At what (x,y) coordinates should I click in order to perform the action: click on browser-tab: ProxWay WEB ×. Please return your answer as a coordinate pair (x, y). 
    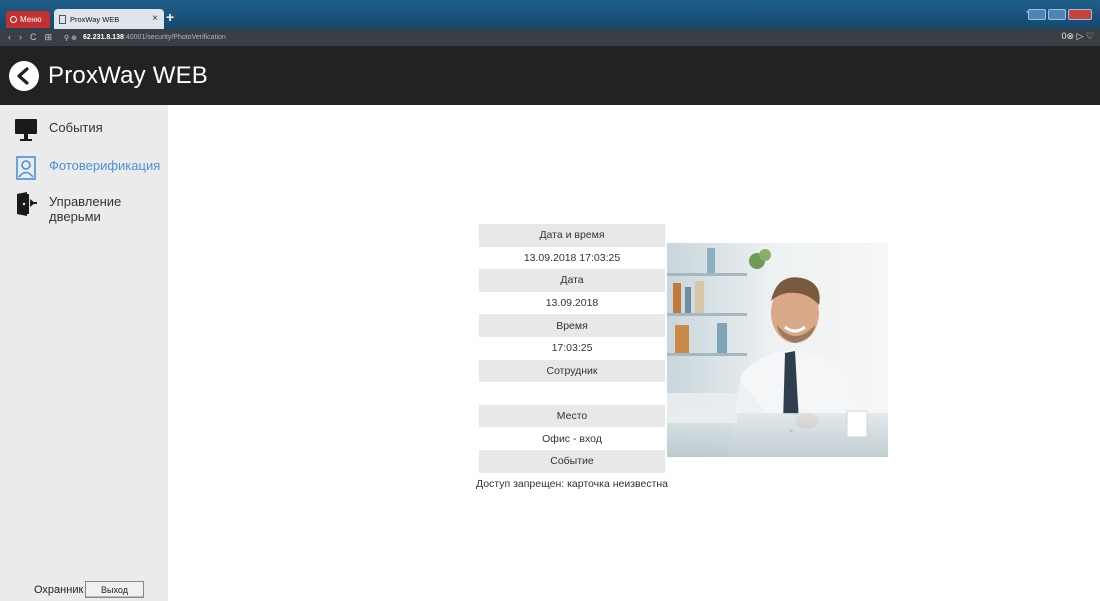
    Looking at the image, I should click on (109, 19).